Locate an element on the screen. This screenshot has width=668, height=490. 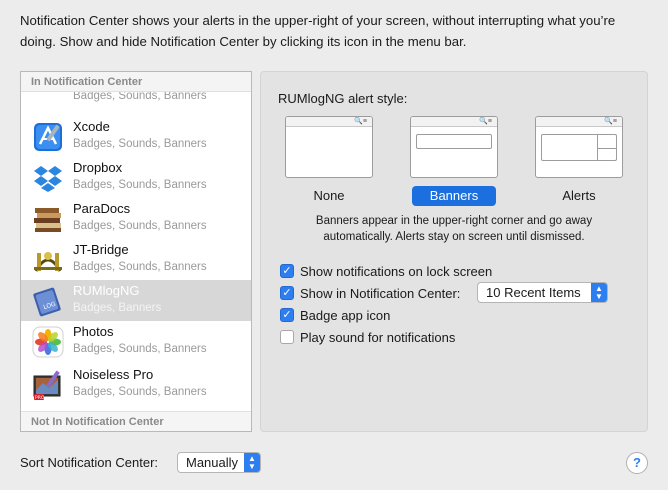
alert-style-none: 🔍≡ None is located at coordinates (329, 161).